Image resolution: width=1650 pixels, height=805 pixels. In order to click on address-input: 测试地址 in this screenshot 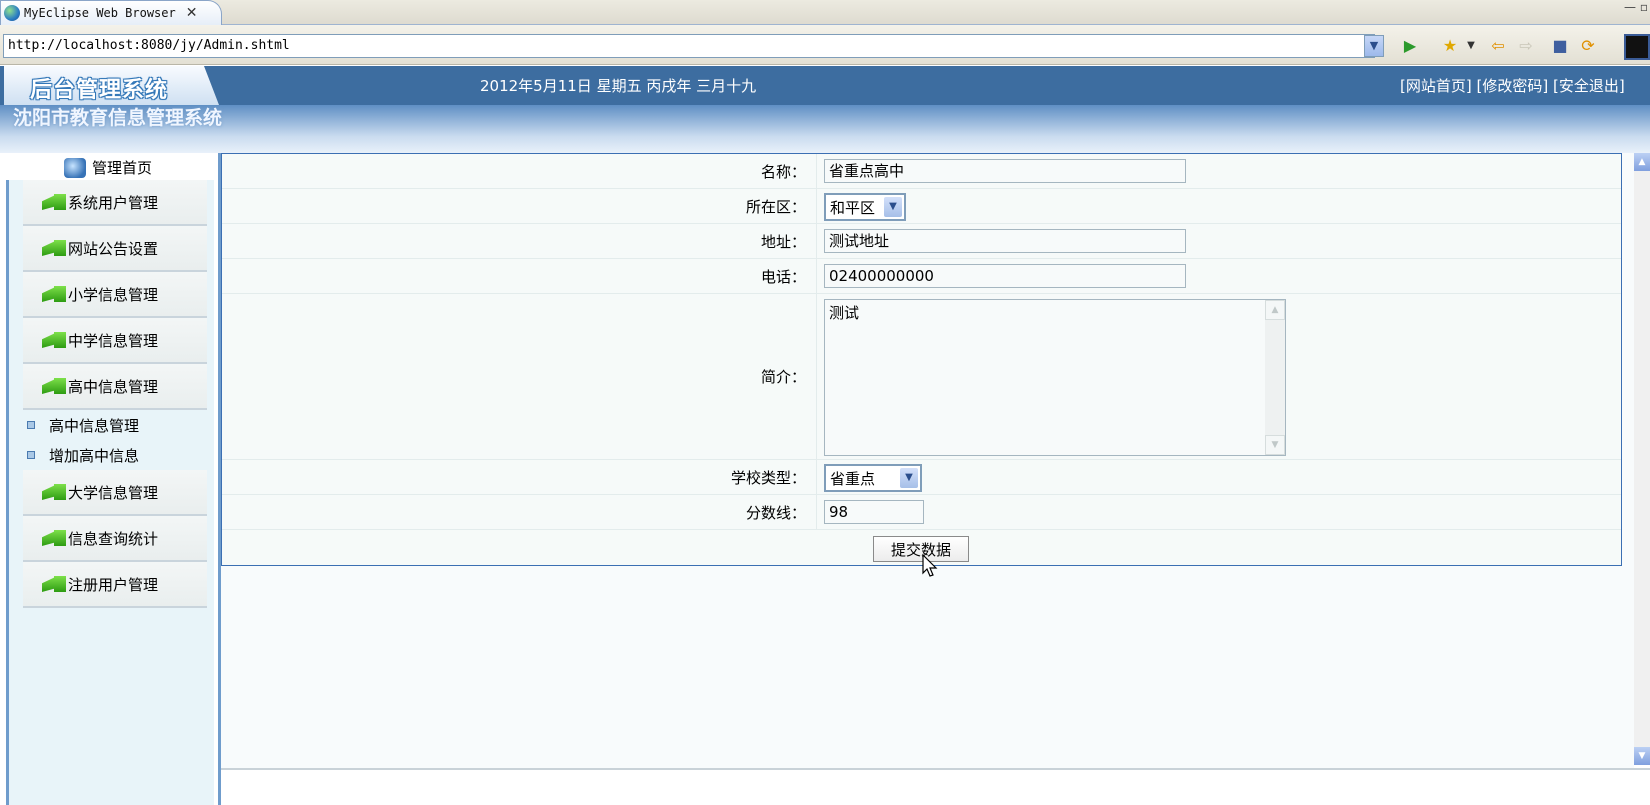, I will do `click(1005, 241)`.